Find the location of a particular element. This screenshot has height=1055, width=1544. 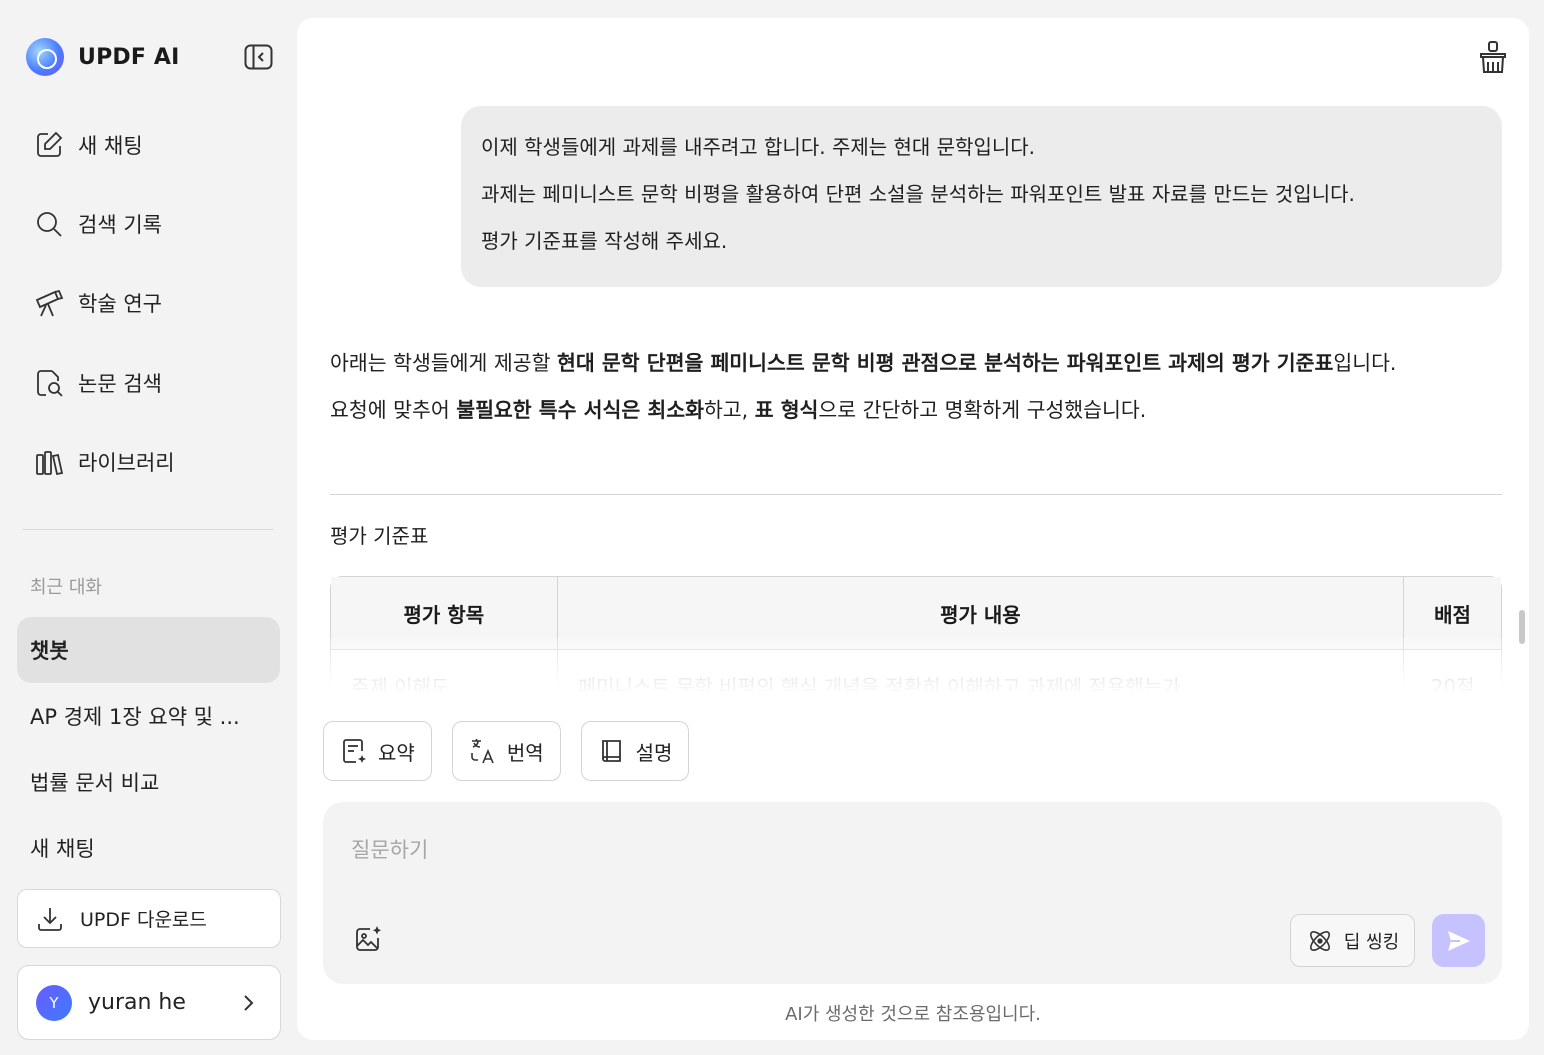

user-message-line: 평가 기준표를 작성해 주세요. is located at coordinates (604, 241).